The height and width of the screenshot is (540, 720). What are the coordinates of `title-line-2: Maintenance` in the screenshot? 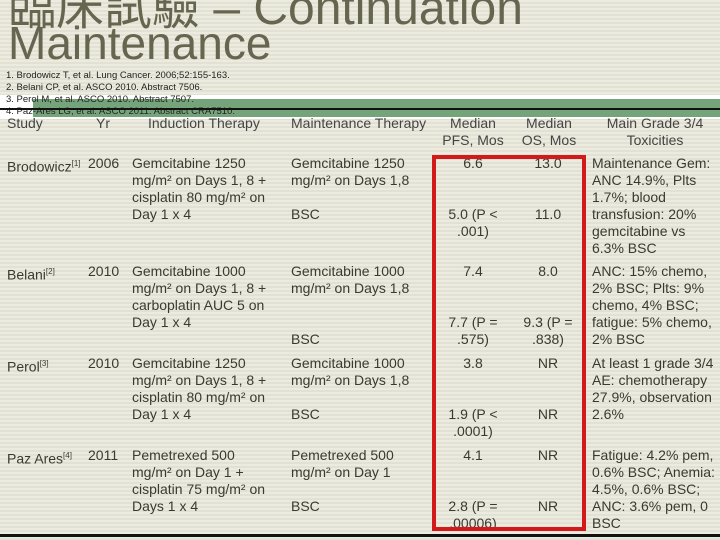 It's located at (140, 43).